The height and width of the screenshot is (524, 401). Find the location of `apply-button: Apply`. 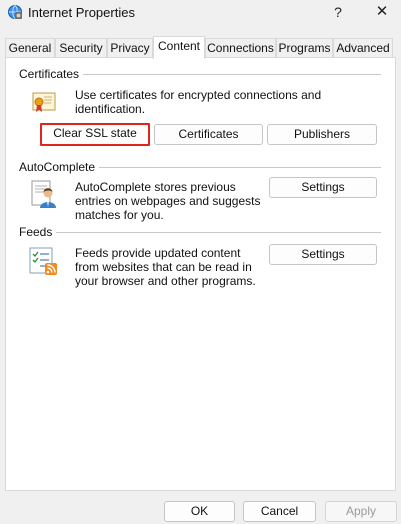

apply-button: Apply is located at coordinates (361, 511).